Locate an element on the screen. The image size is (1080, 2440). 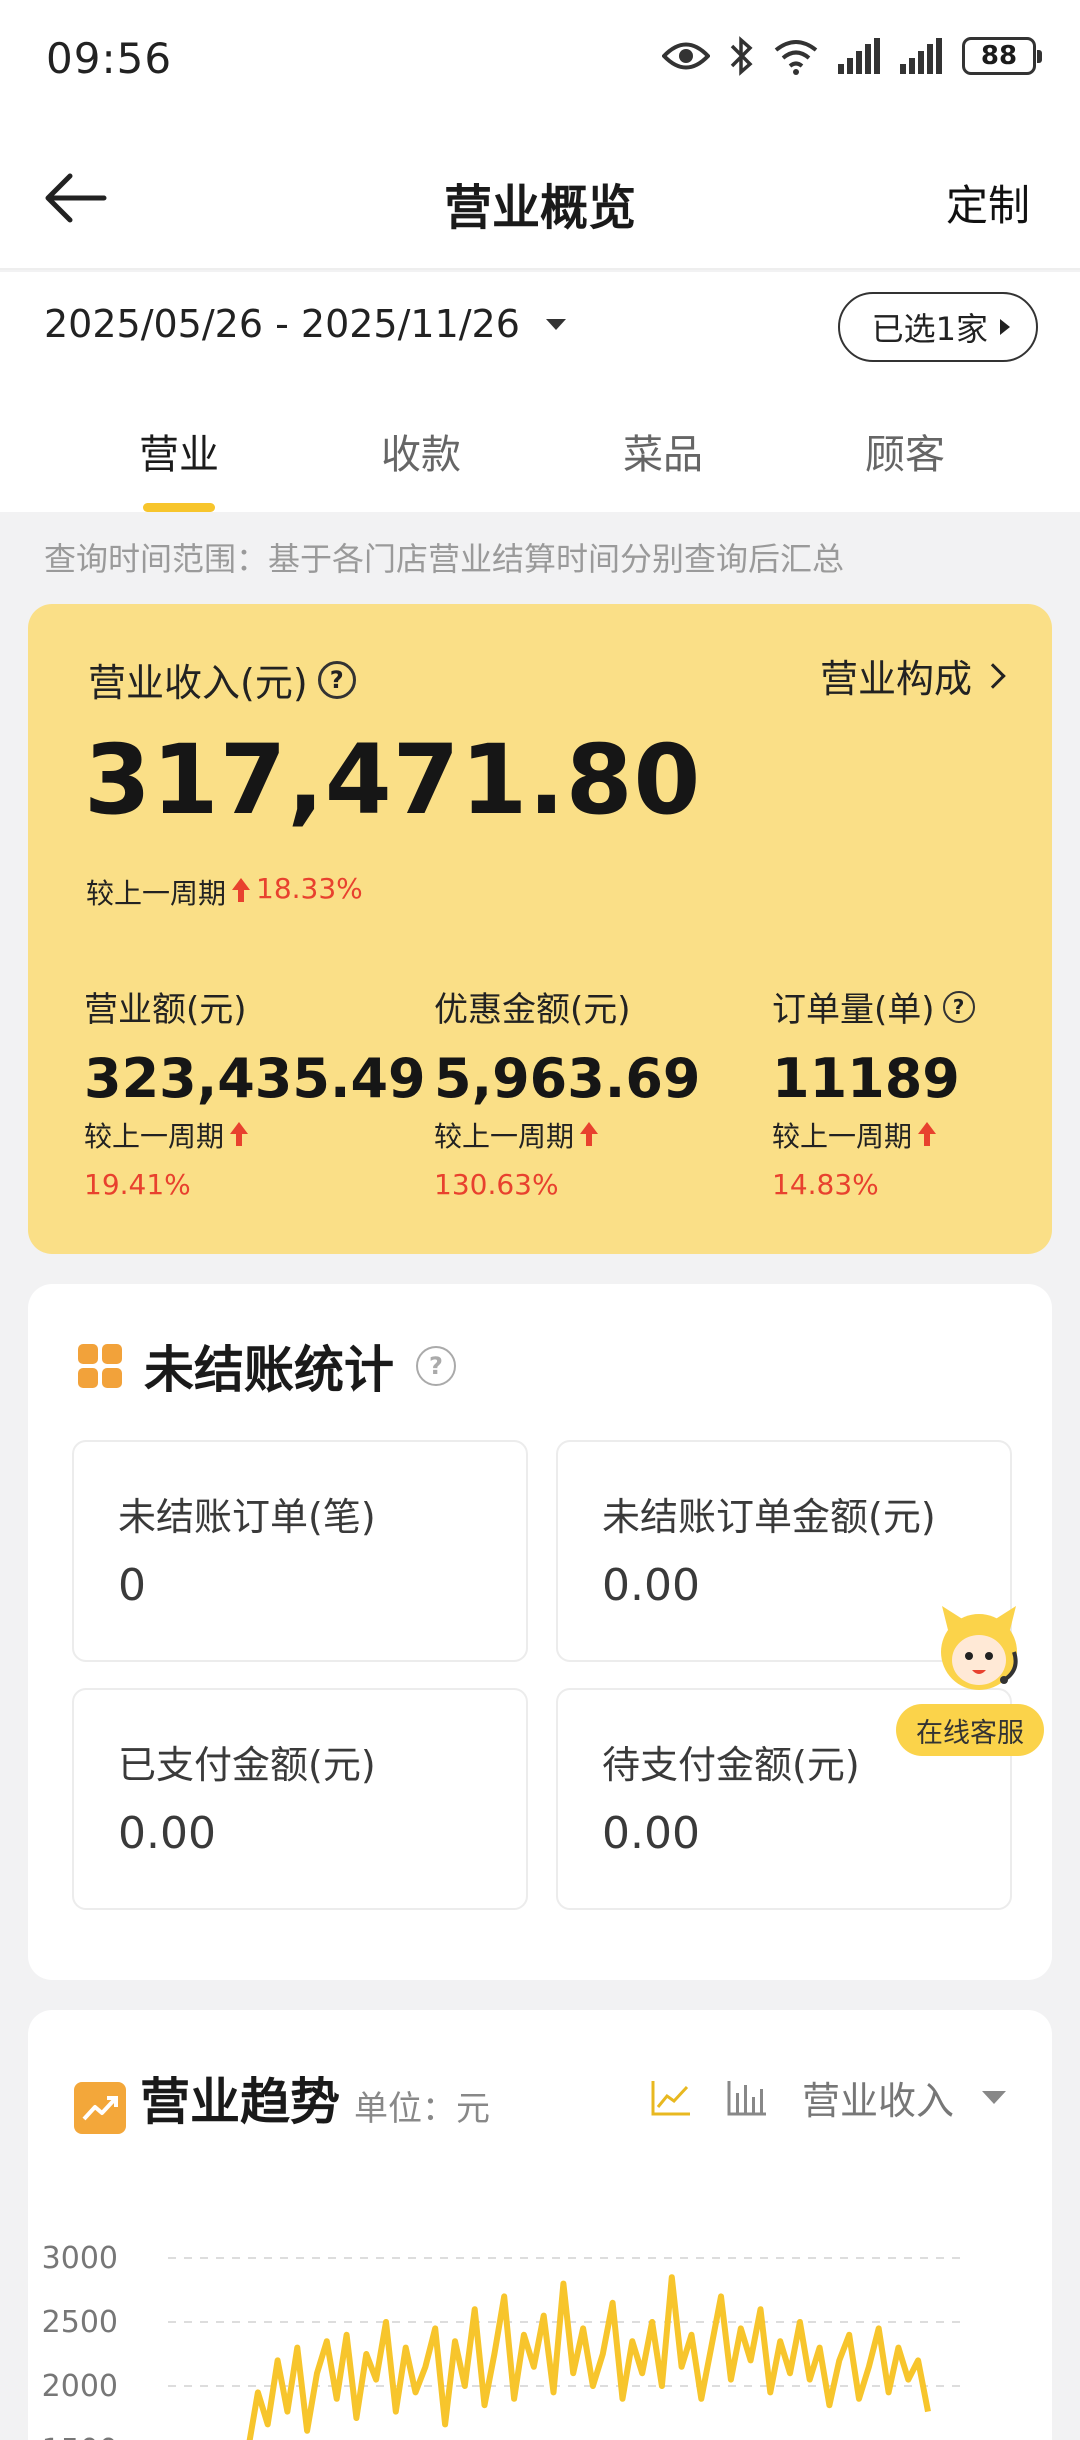
tab-payment: 收款 is located at coordinates (421, 463).